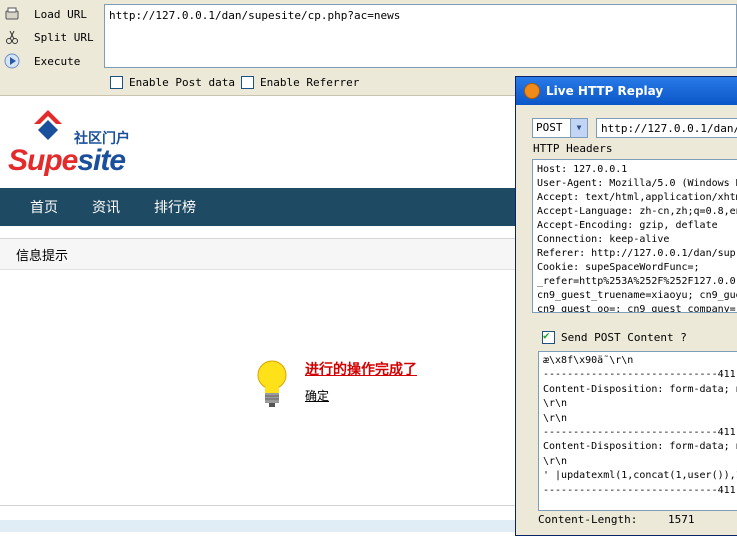 The width and height of the screenshot is (737, 536). I want to click on split-url-button: Split URL, so click(50, 37).